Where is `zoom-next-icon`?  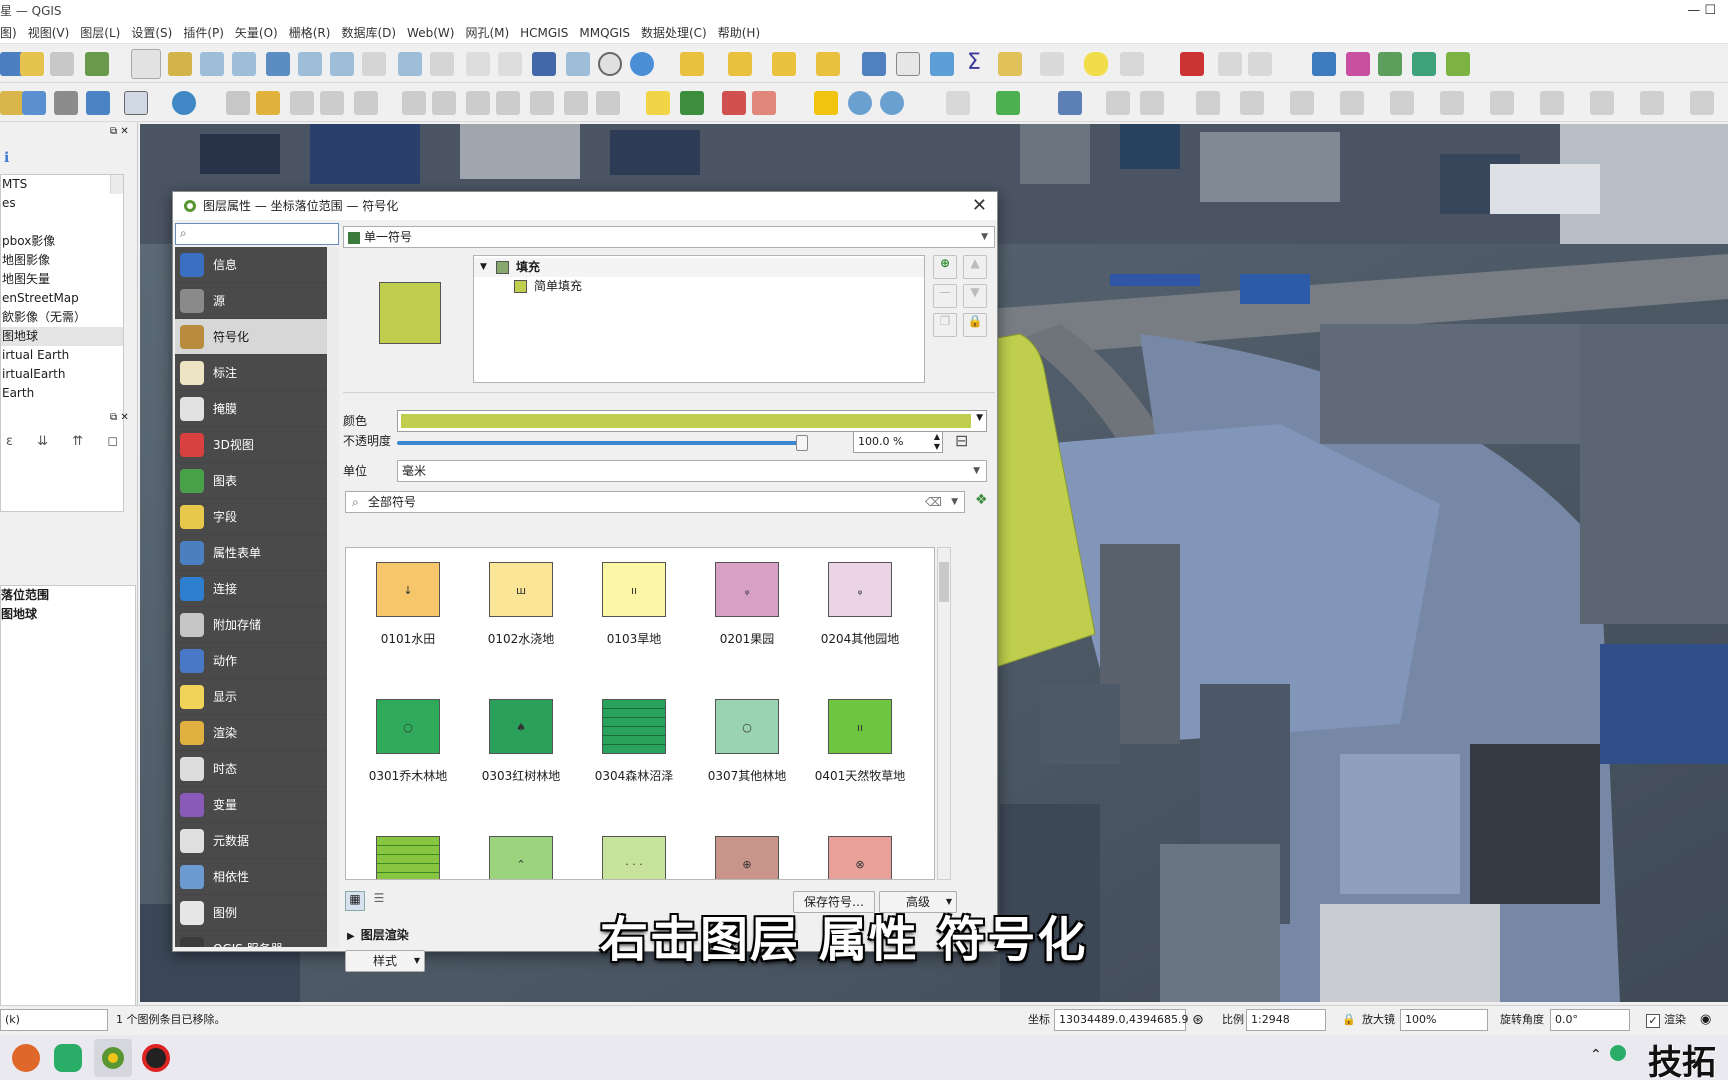
zoom-next-icon is located at coordinates (442, 64).